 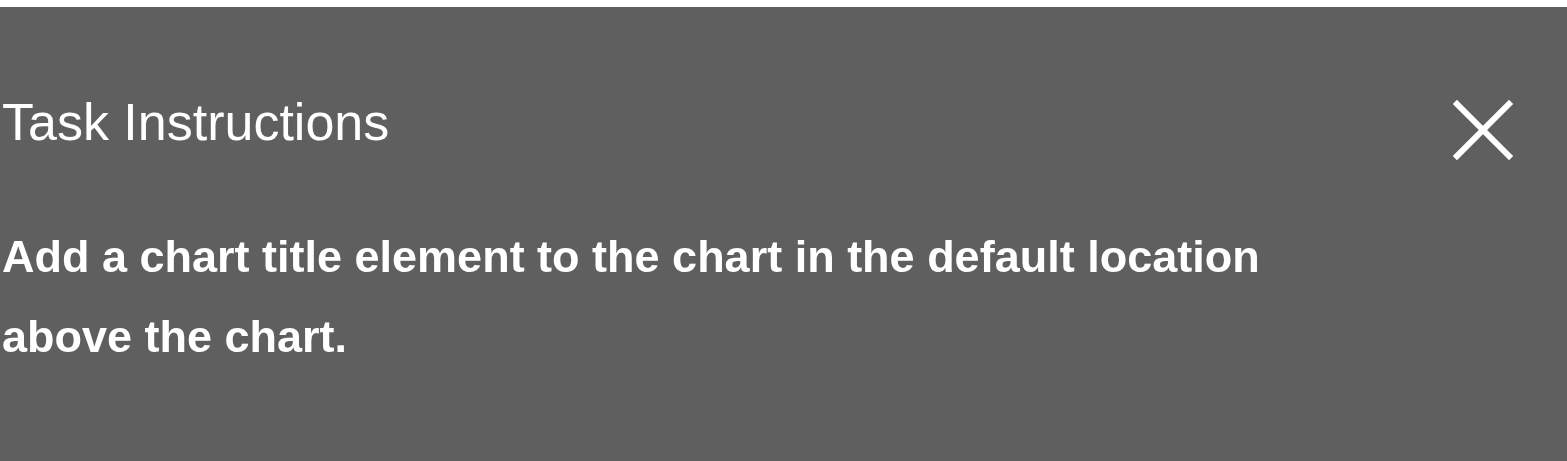 What do you see at coordinates (196, 122) in the screenshot?
I see `panel-title: Task Instructions` at bounding box center [196, 122].